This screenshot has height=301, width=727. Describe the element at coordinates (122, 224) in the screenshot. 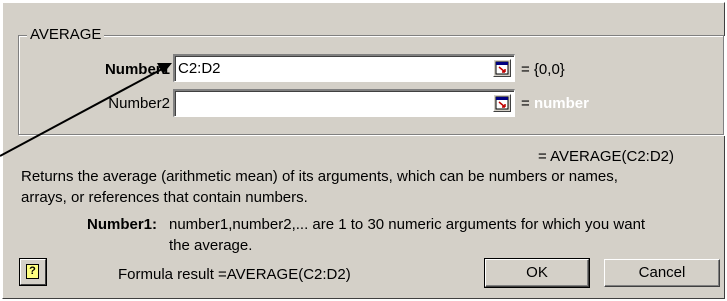

I see `argument-help-label: Number1:` at that location.